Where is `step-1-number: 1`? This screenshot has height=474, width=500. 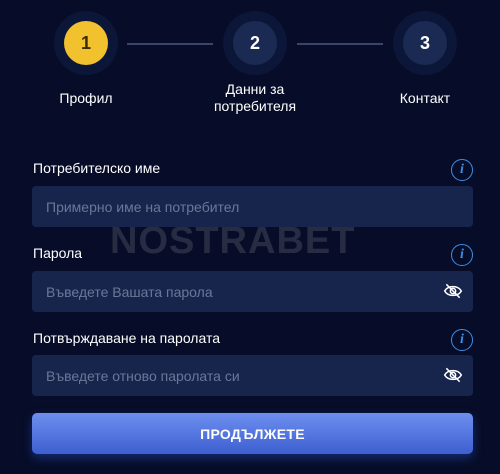
step-1-number: 1 is located at coordinates (86, 43).